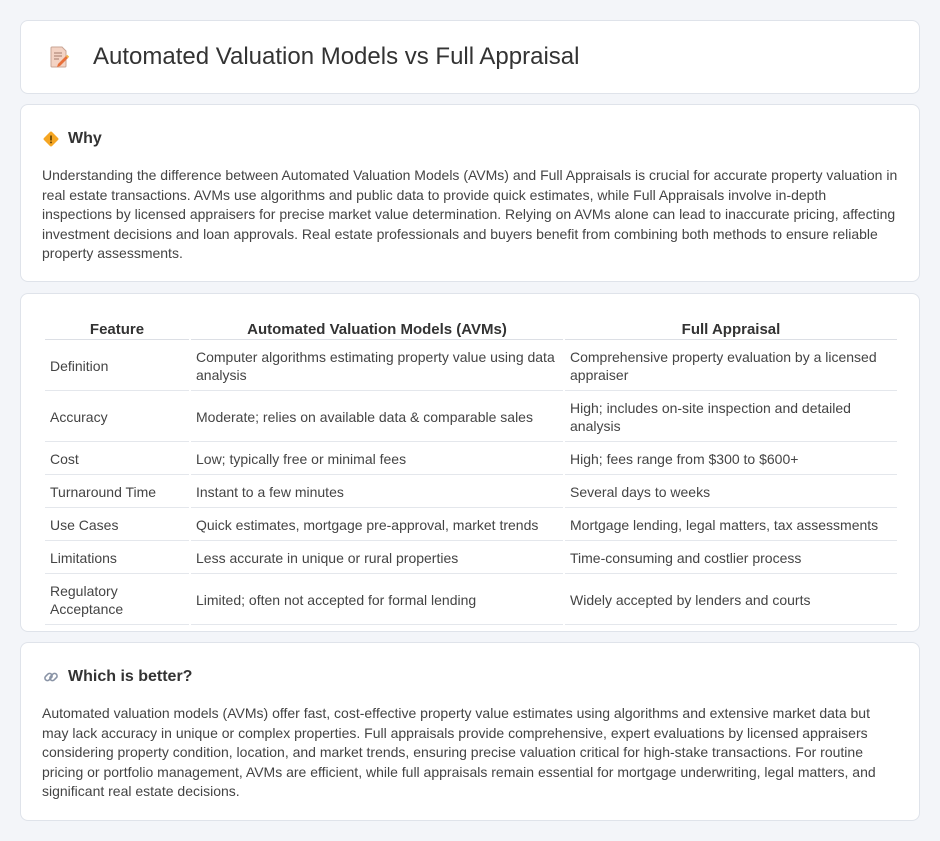 The width and height of the screenshot is (940, 841). I want to click on header-full-appraisal: Full Appraisal, so click(731, 329).